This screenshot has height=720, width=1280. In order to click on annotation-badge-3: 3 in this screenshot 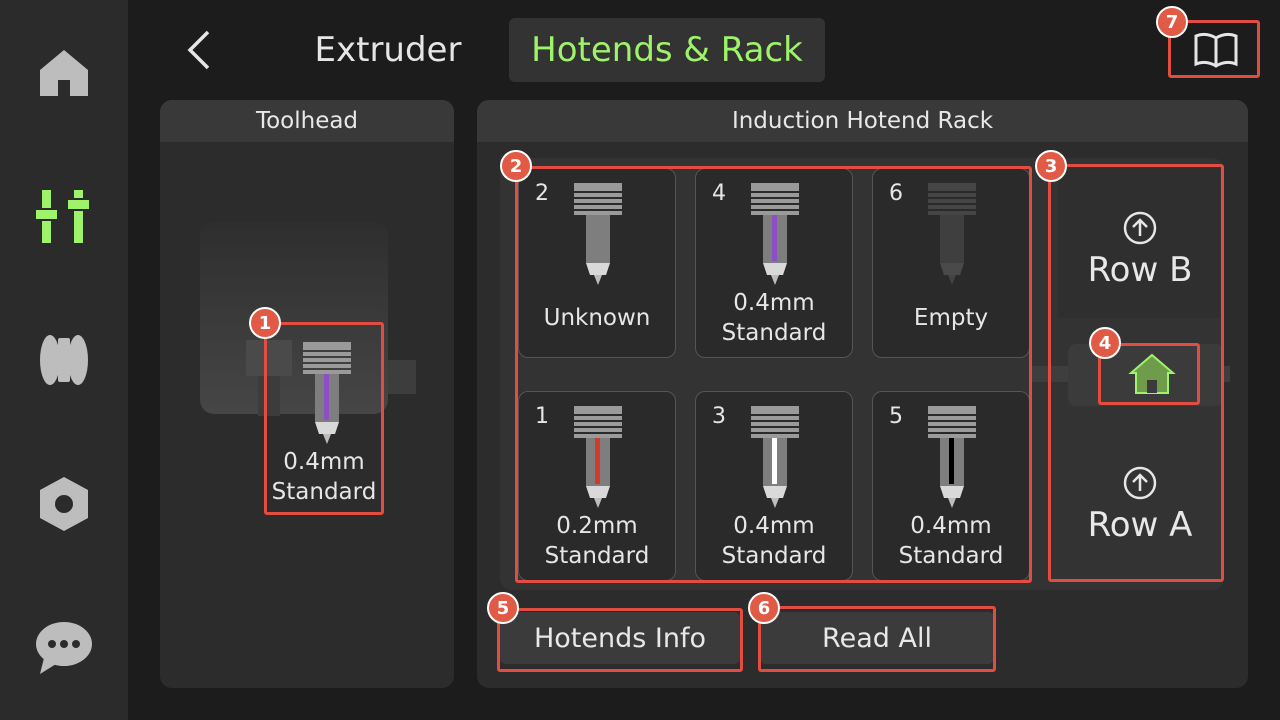, I will do `click(1051, 166)`.